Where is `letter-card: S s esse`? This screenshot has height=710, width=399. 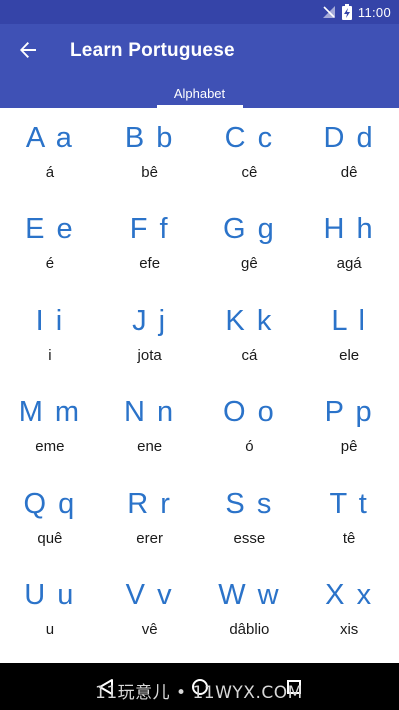 letter-card: S s esse is located at coordinates (250, 534).